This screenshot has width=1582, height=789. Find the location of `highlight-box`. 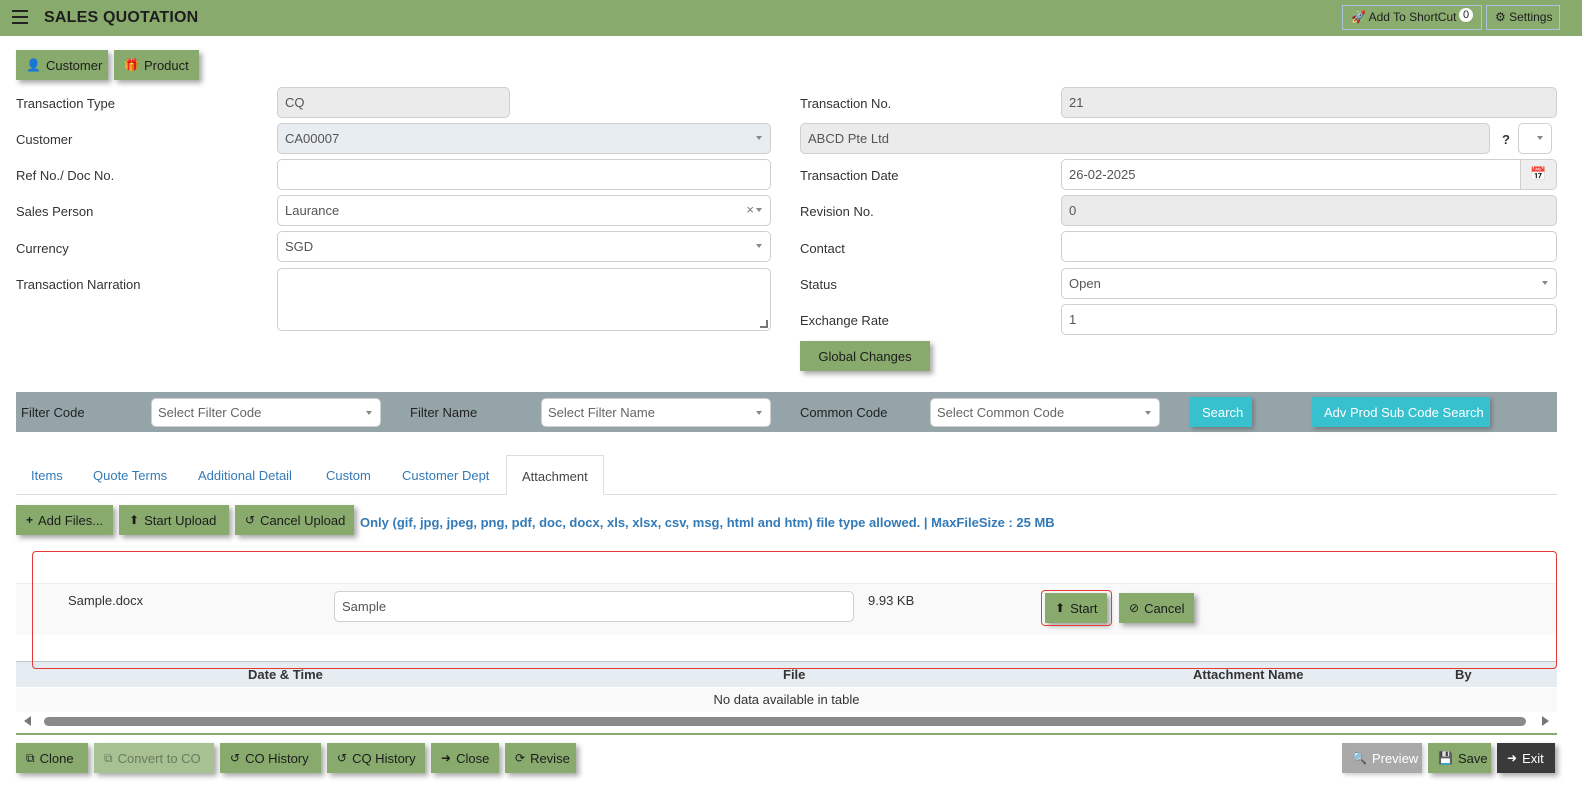

highlight-box is located at coordinates (794, 610).